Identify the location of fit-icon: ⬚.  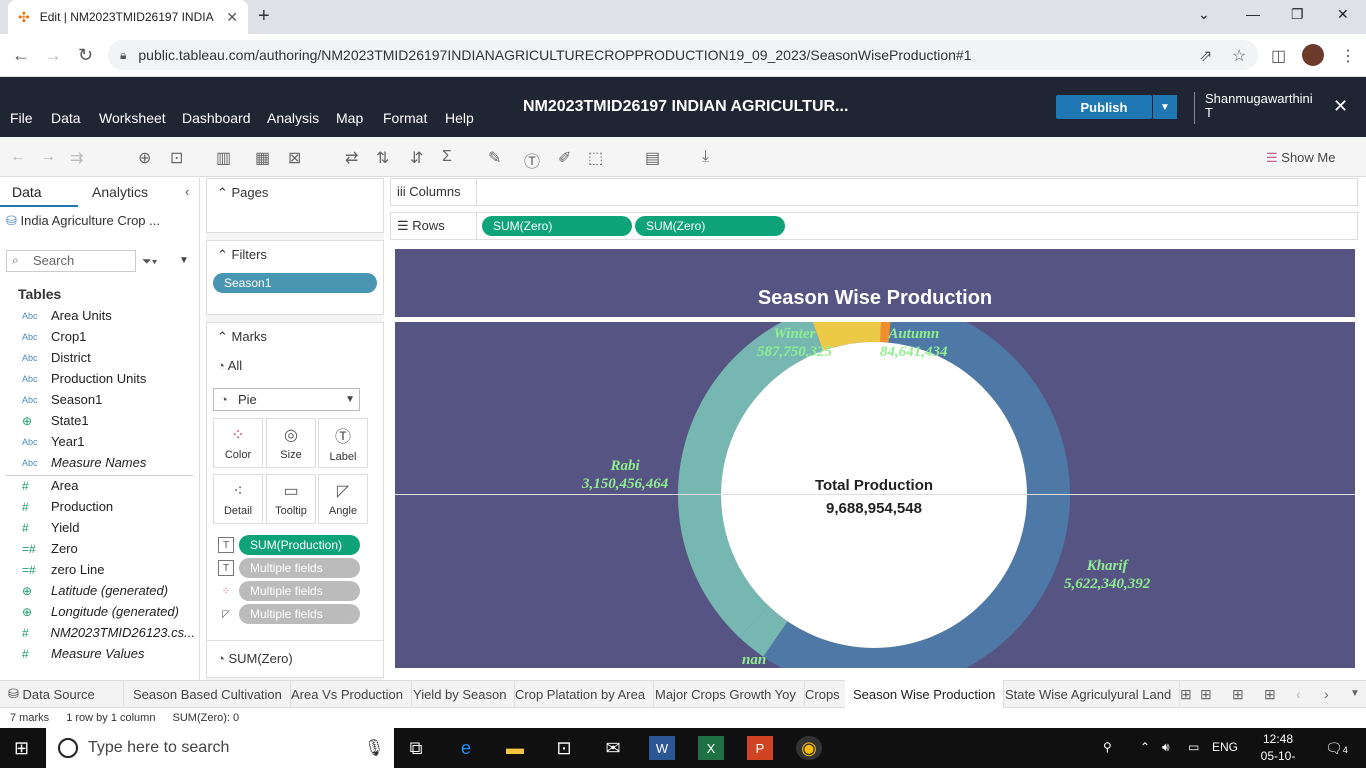
(595, 158).